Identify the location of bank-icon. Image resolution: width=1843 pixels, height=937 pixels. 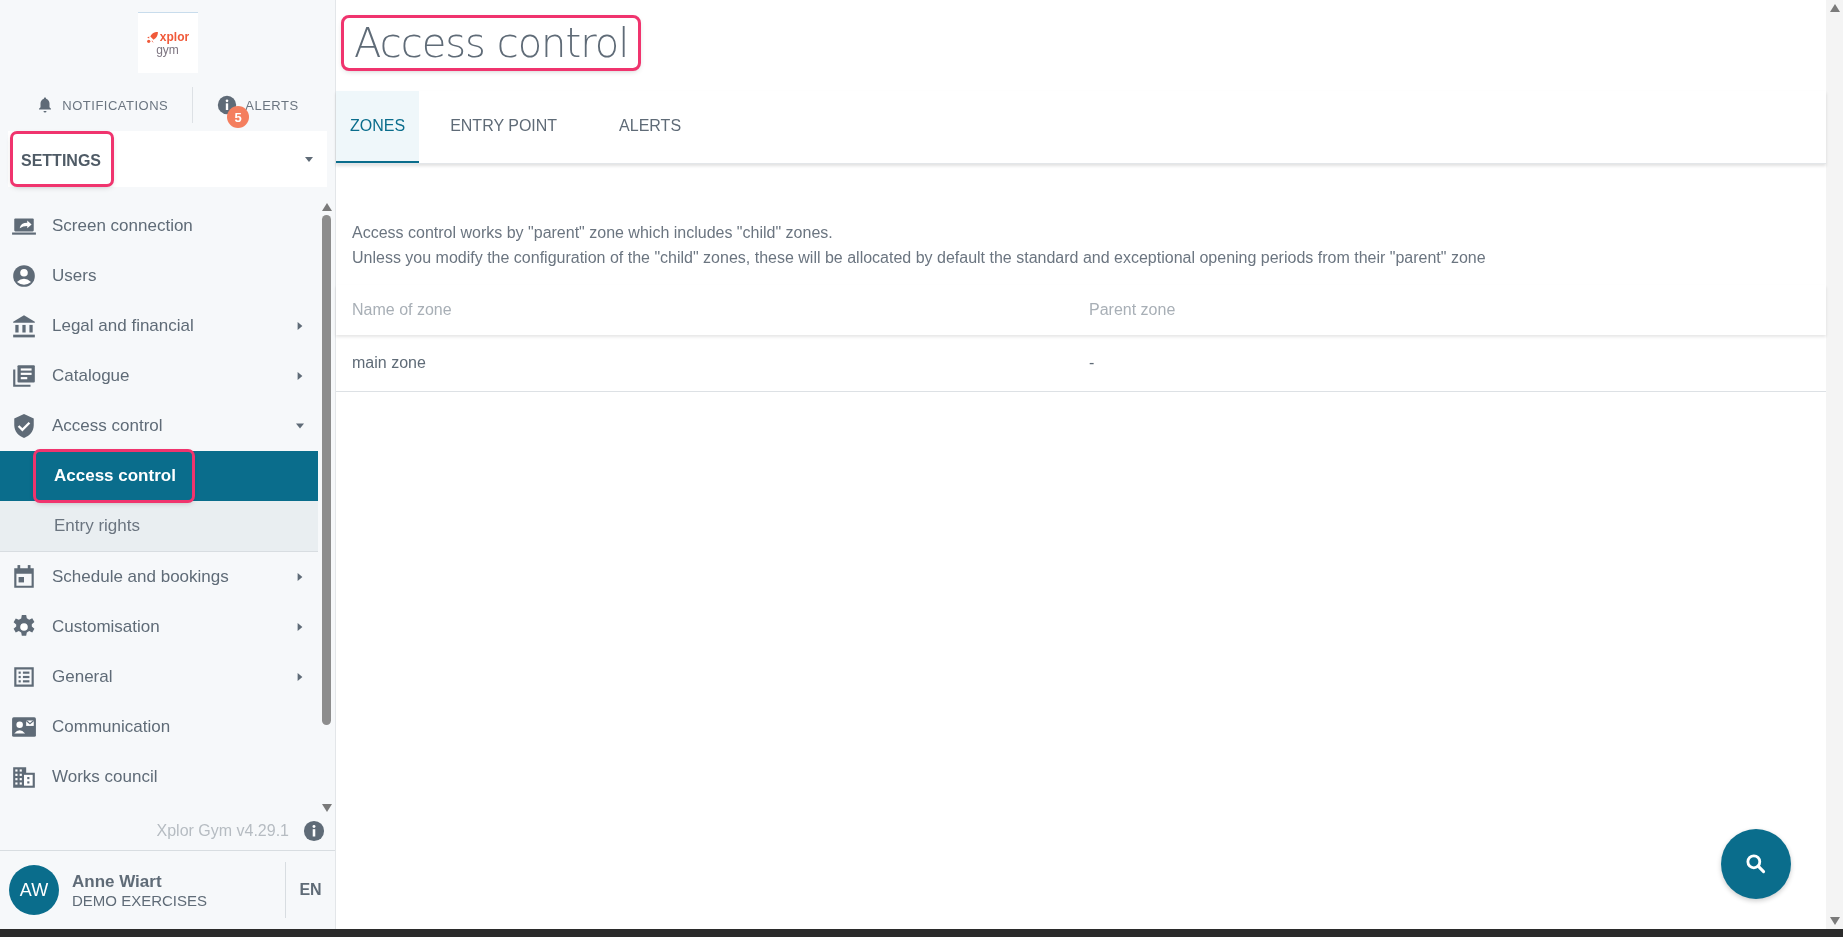
(24, 326).